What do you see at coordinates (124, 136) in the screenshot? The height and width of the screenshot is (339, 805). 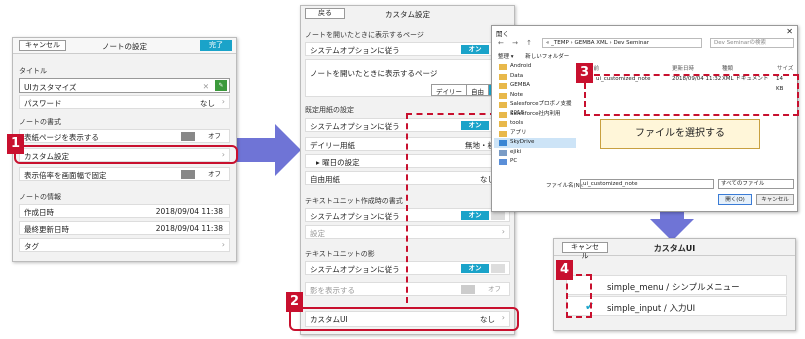 I see `cover-page-row: 表紙ページを表示する オフ` at bounding box center [124, 136].